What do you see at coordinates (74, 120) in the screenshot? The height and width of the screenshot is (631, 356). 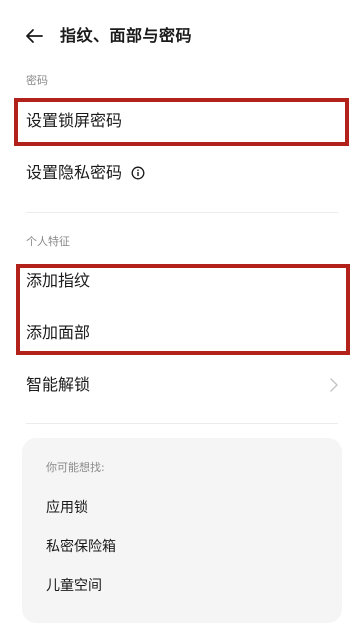 I see `row-label-lock-screen-password: 设置锁屏密码` at bounding box center [74, 120].